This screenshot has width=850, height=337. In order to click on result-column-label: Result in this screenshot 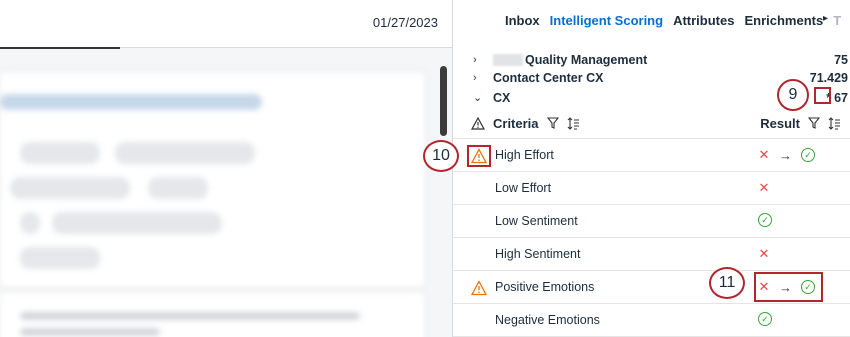, I will do `click(780, 123)`.